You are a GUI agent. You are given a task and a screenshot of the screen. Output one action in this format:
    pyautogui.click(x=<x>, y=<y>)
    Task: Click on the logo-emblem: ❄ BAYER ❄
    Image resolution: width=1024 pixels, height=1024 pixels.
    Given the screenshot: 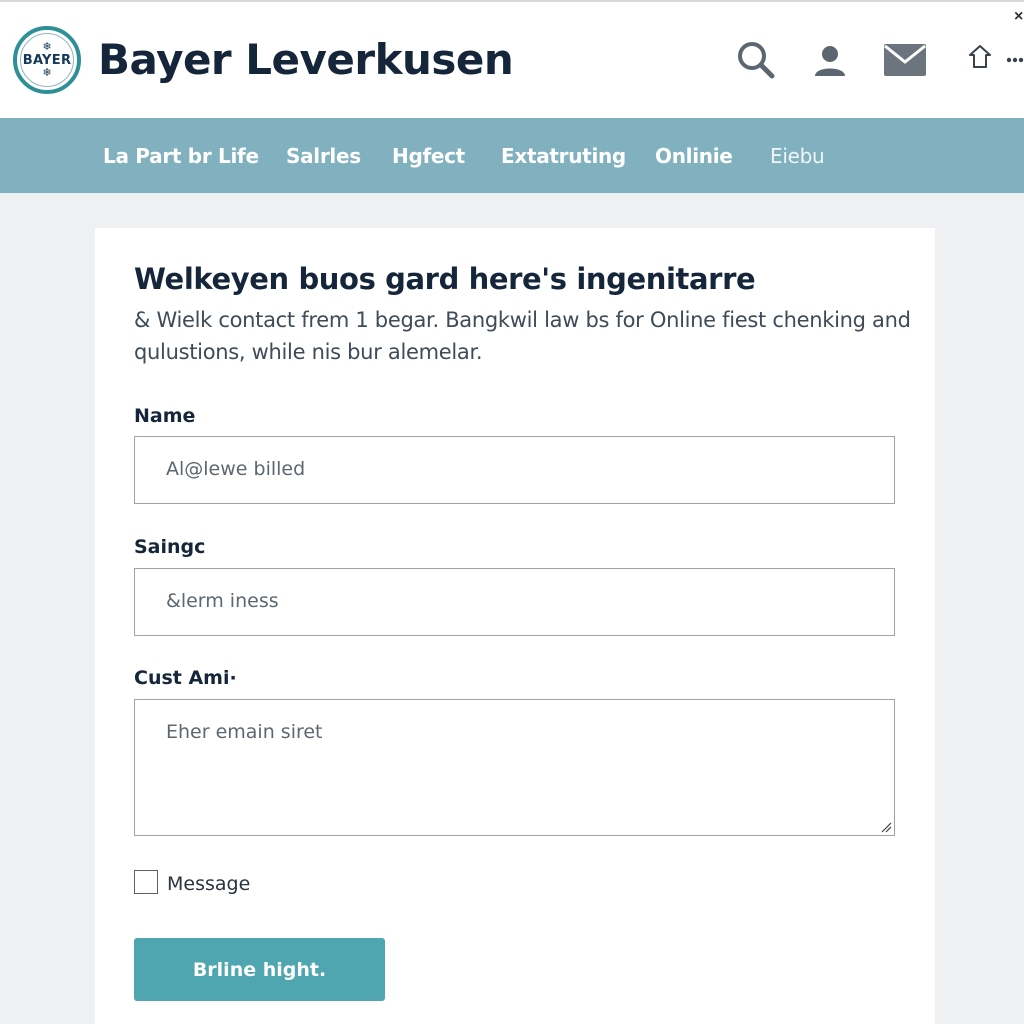 What is the action you would take?
    pyautogui.click(x=47, y=60)
    